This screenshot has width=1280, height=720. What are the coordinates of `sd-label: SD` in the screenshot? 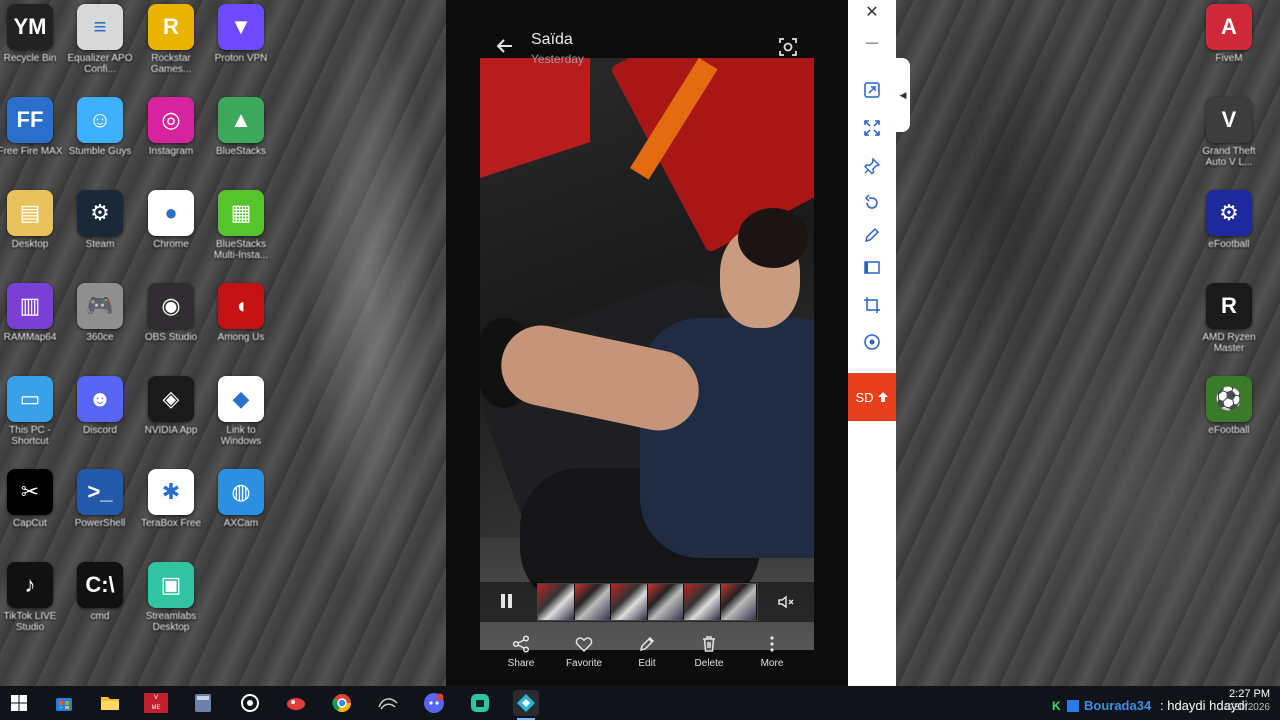 It's located at (864, 397).